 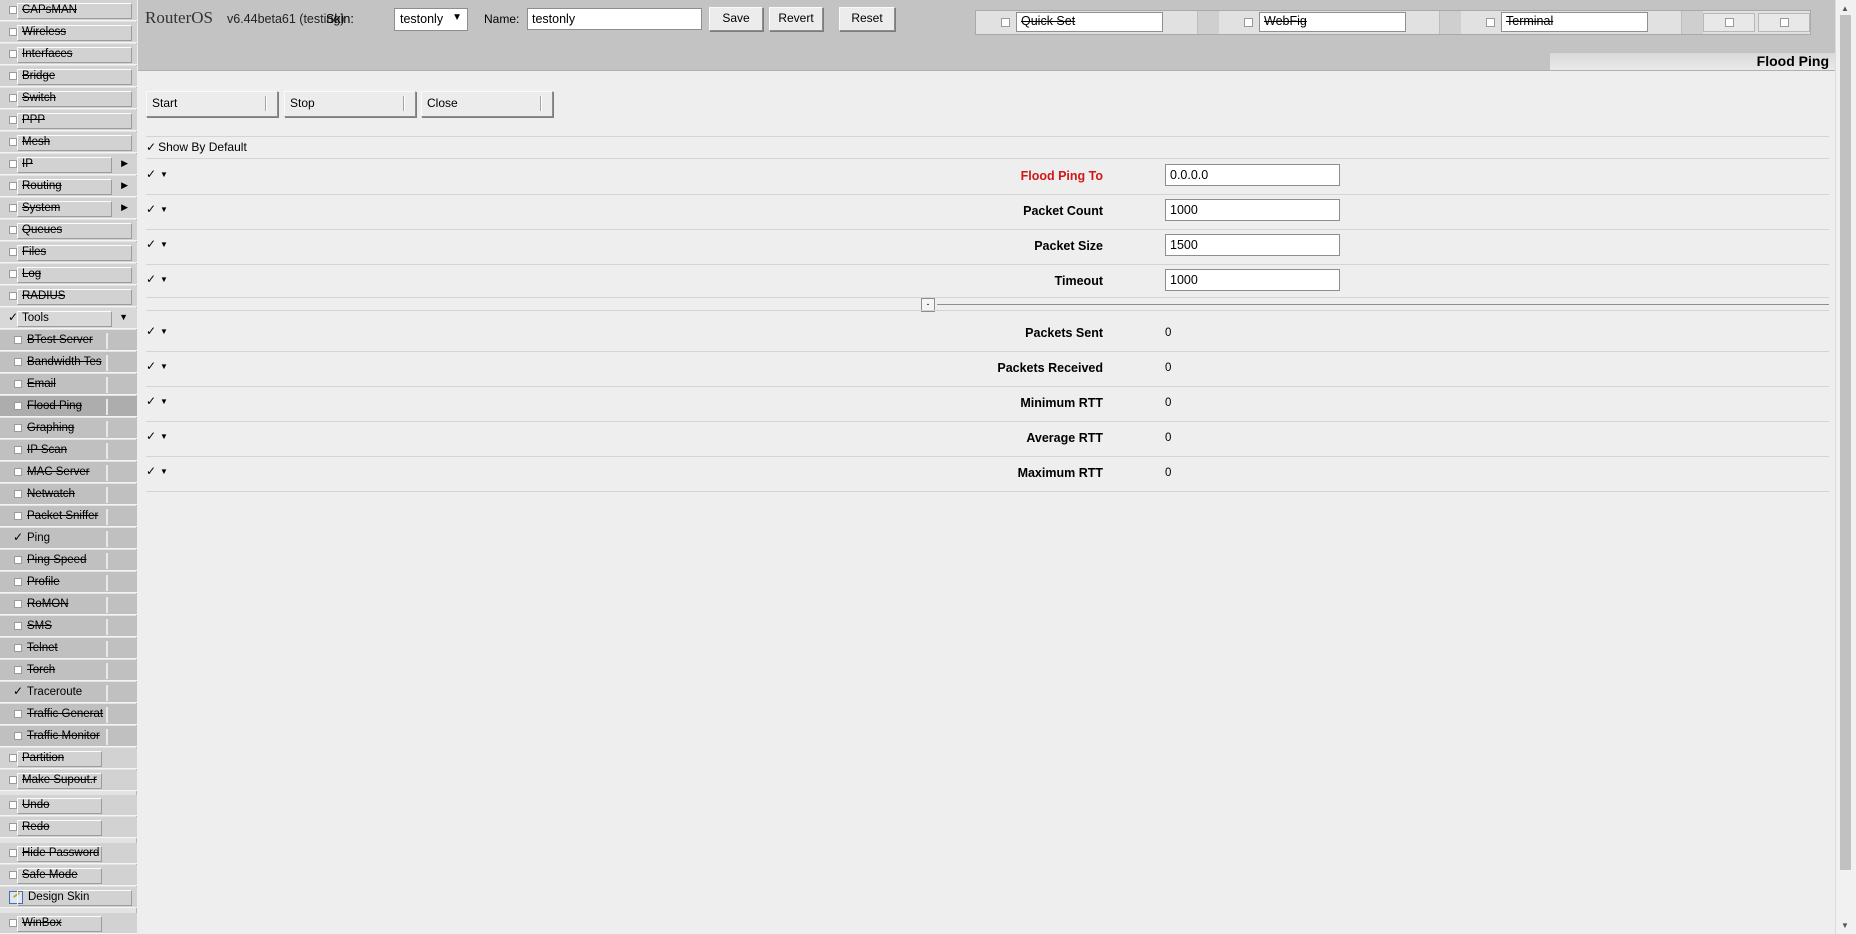 What do you see at coordinates (68, 274) in the screenshot?
I see `sidebar-item-log: Log` at bounding box center [68, 274].